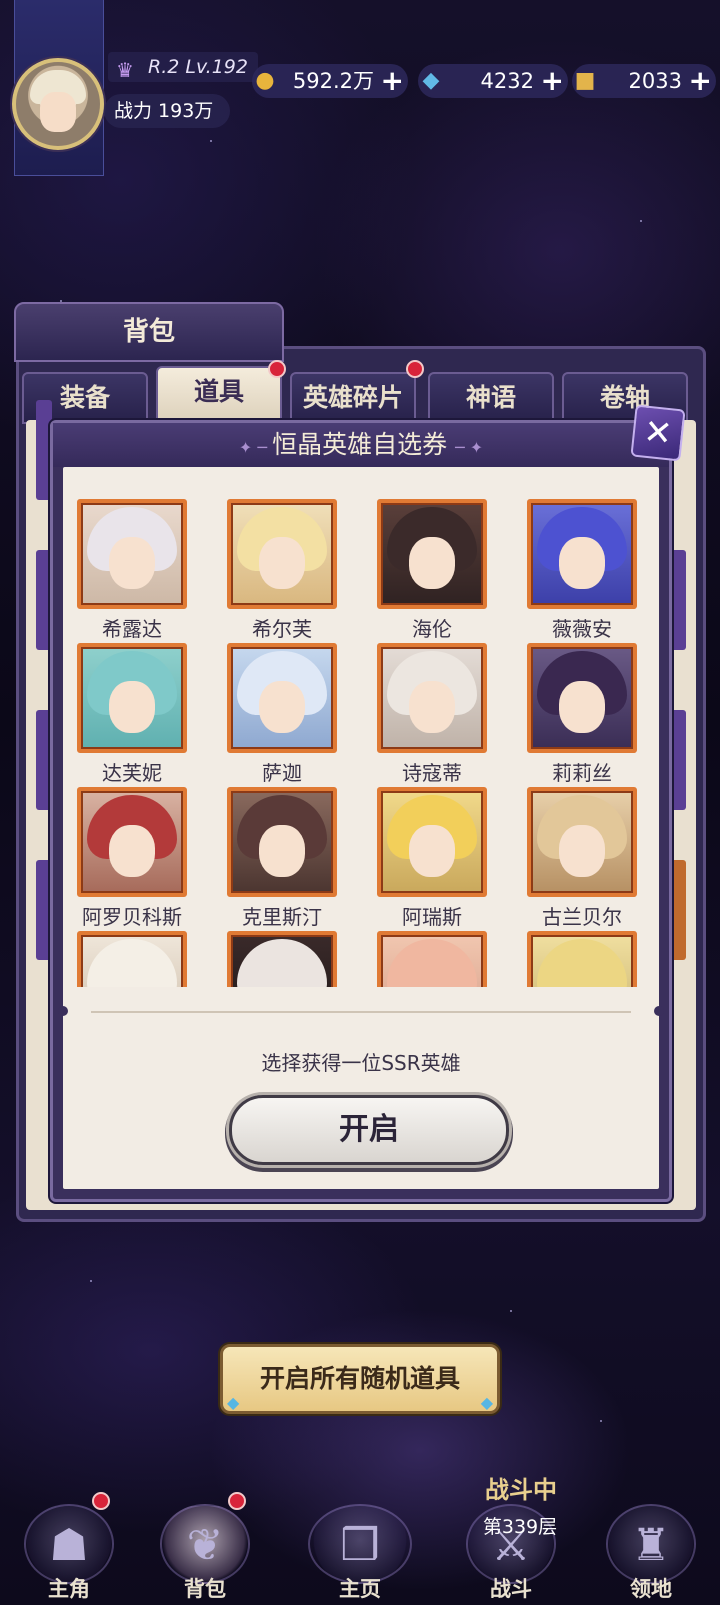  What do you see at coordinates (655, 81) in the screenshot?
I see `ticket-value: 2033` at bounding box center [655, 81].